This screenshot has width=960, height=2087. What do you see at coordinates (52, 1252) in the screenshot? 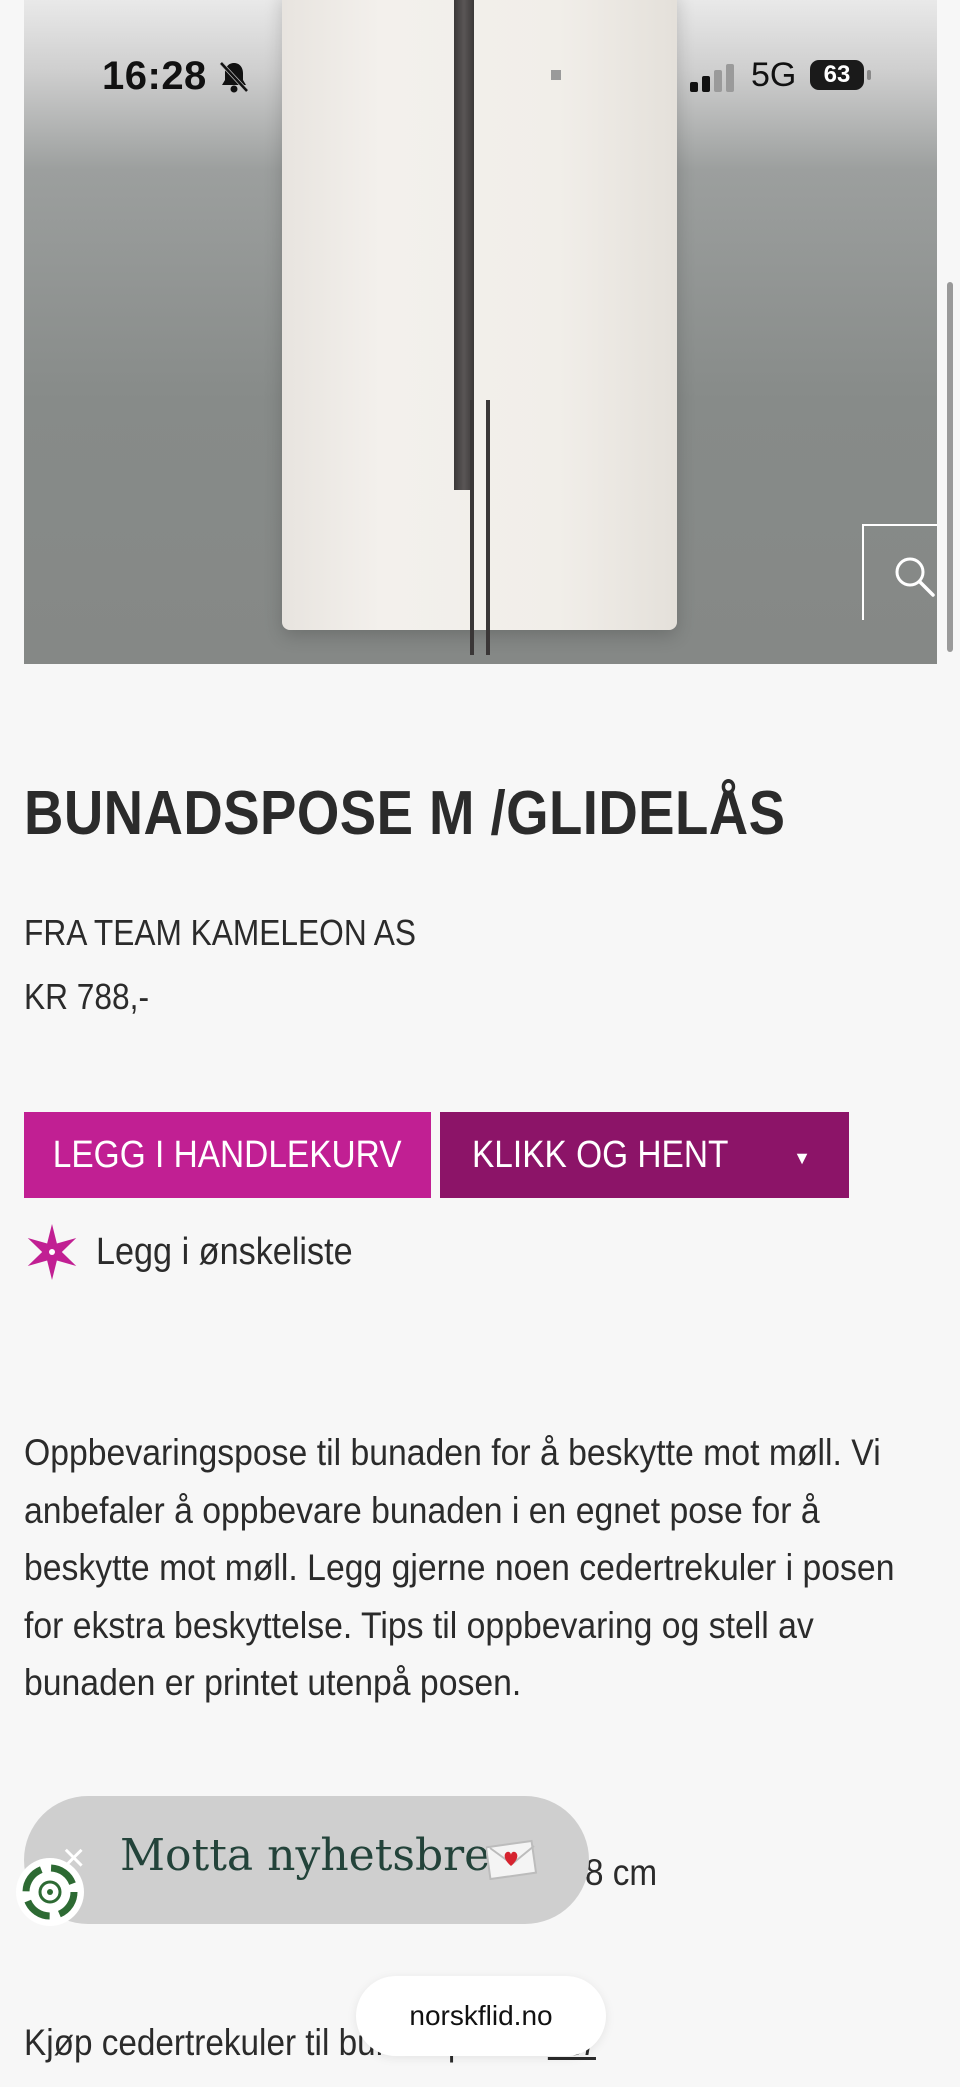
I see `star-icon` at bounding box center [52, 1252].